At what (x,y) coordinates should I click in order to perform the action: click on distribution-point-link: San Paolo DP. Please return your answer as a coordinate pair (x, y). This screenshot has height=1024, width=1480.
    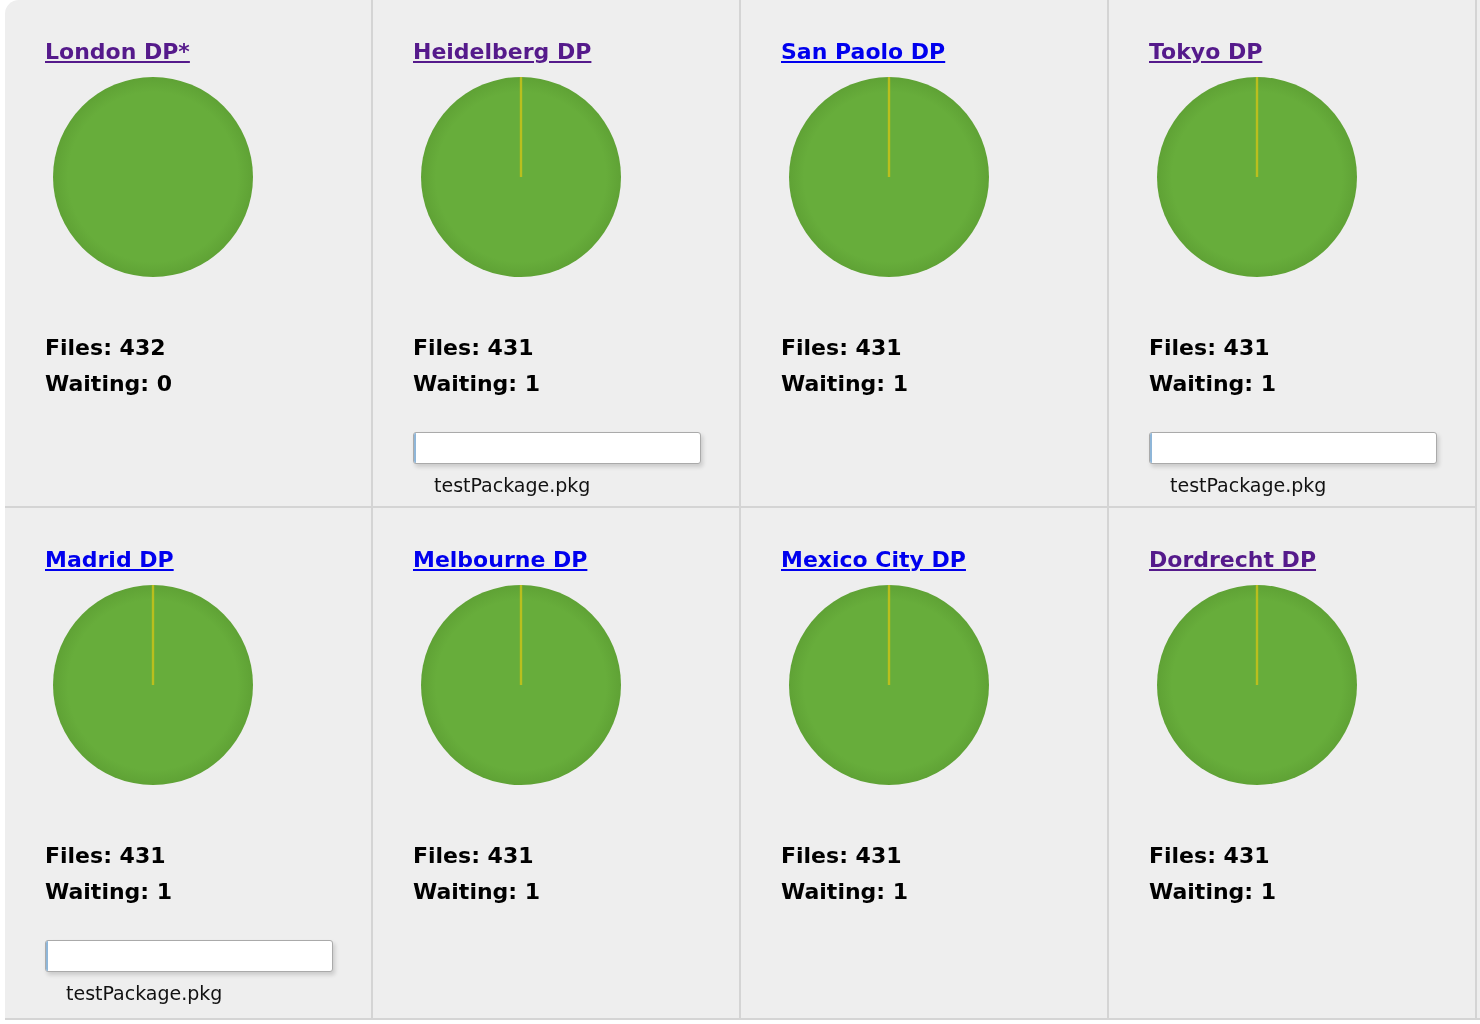
    Looking at the image, I should click on (863, 52).